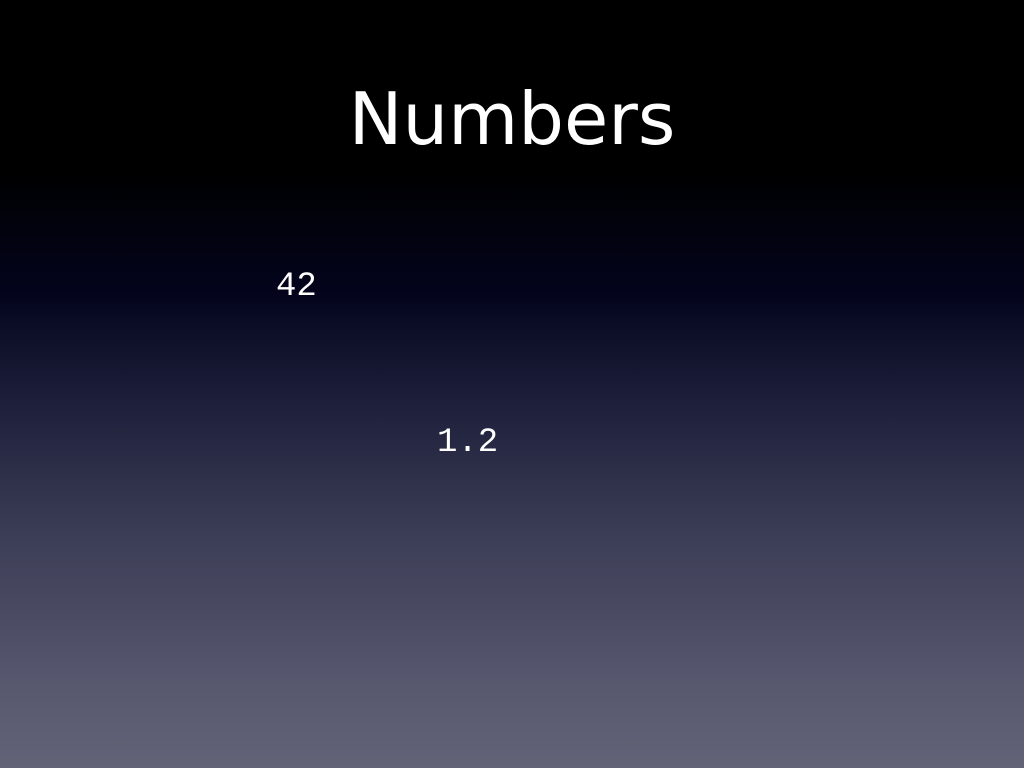  Describe the element at coordinates (296, 287) in the screenshot. I see `integer-example: 42` at that location.